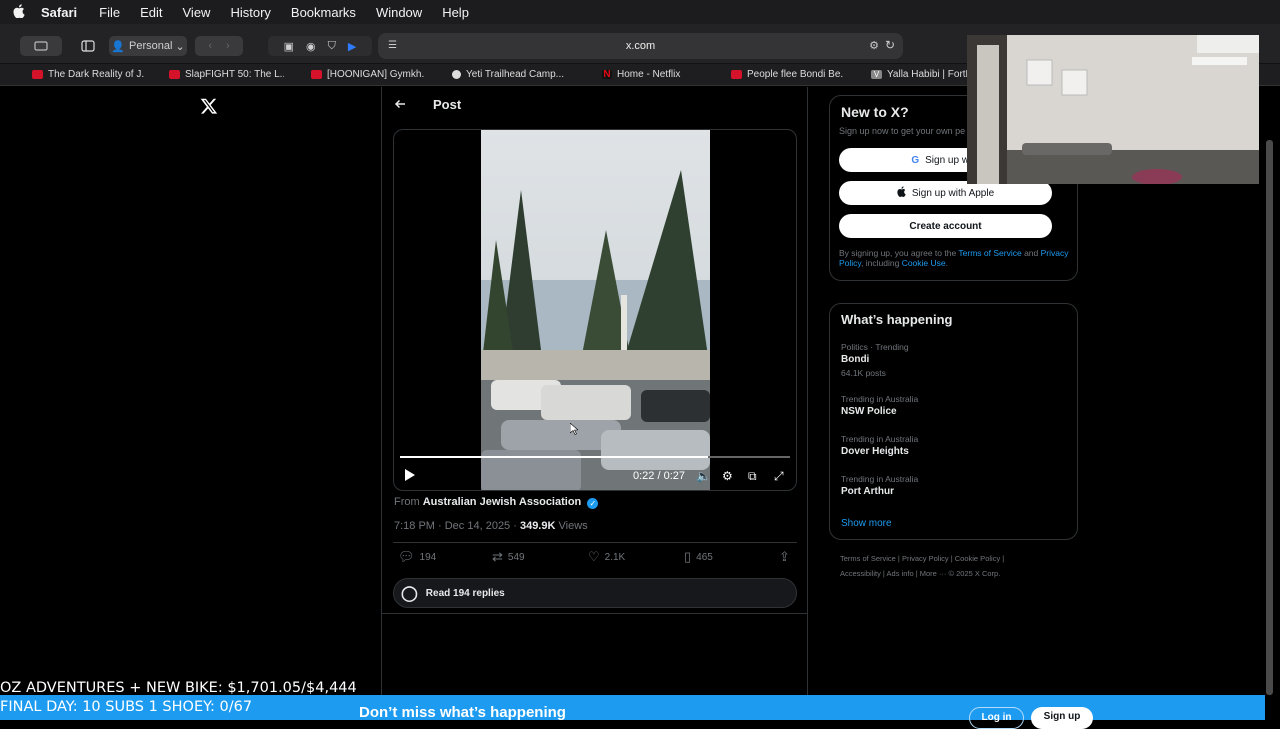 The height and width of the screenshot is (729, 1280). What do you see at coordinates (946, 263) in the screenshot?
I see `legal-text: .` at bounding box center [946, 263].